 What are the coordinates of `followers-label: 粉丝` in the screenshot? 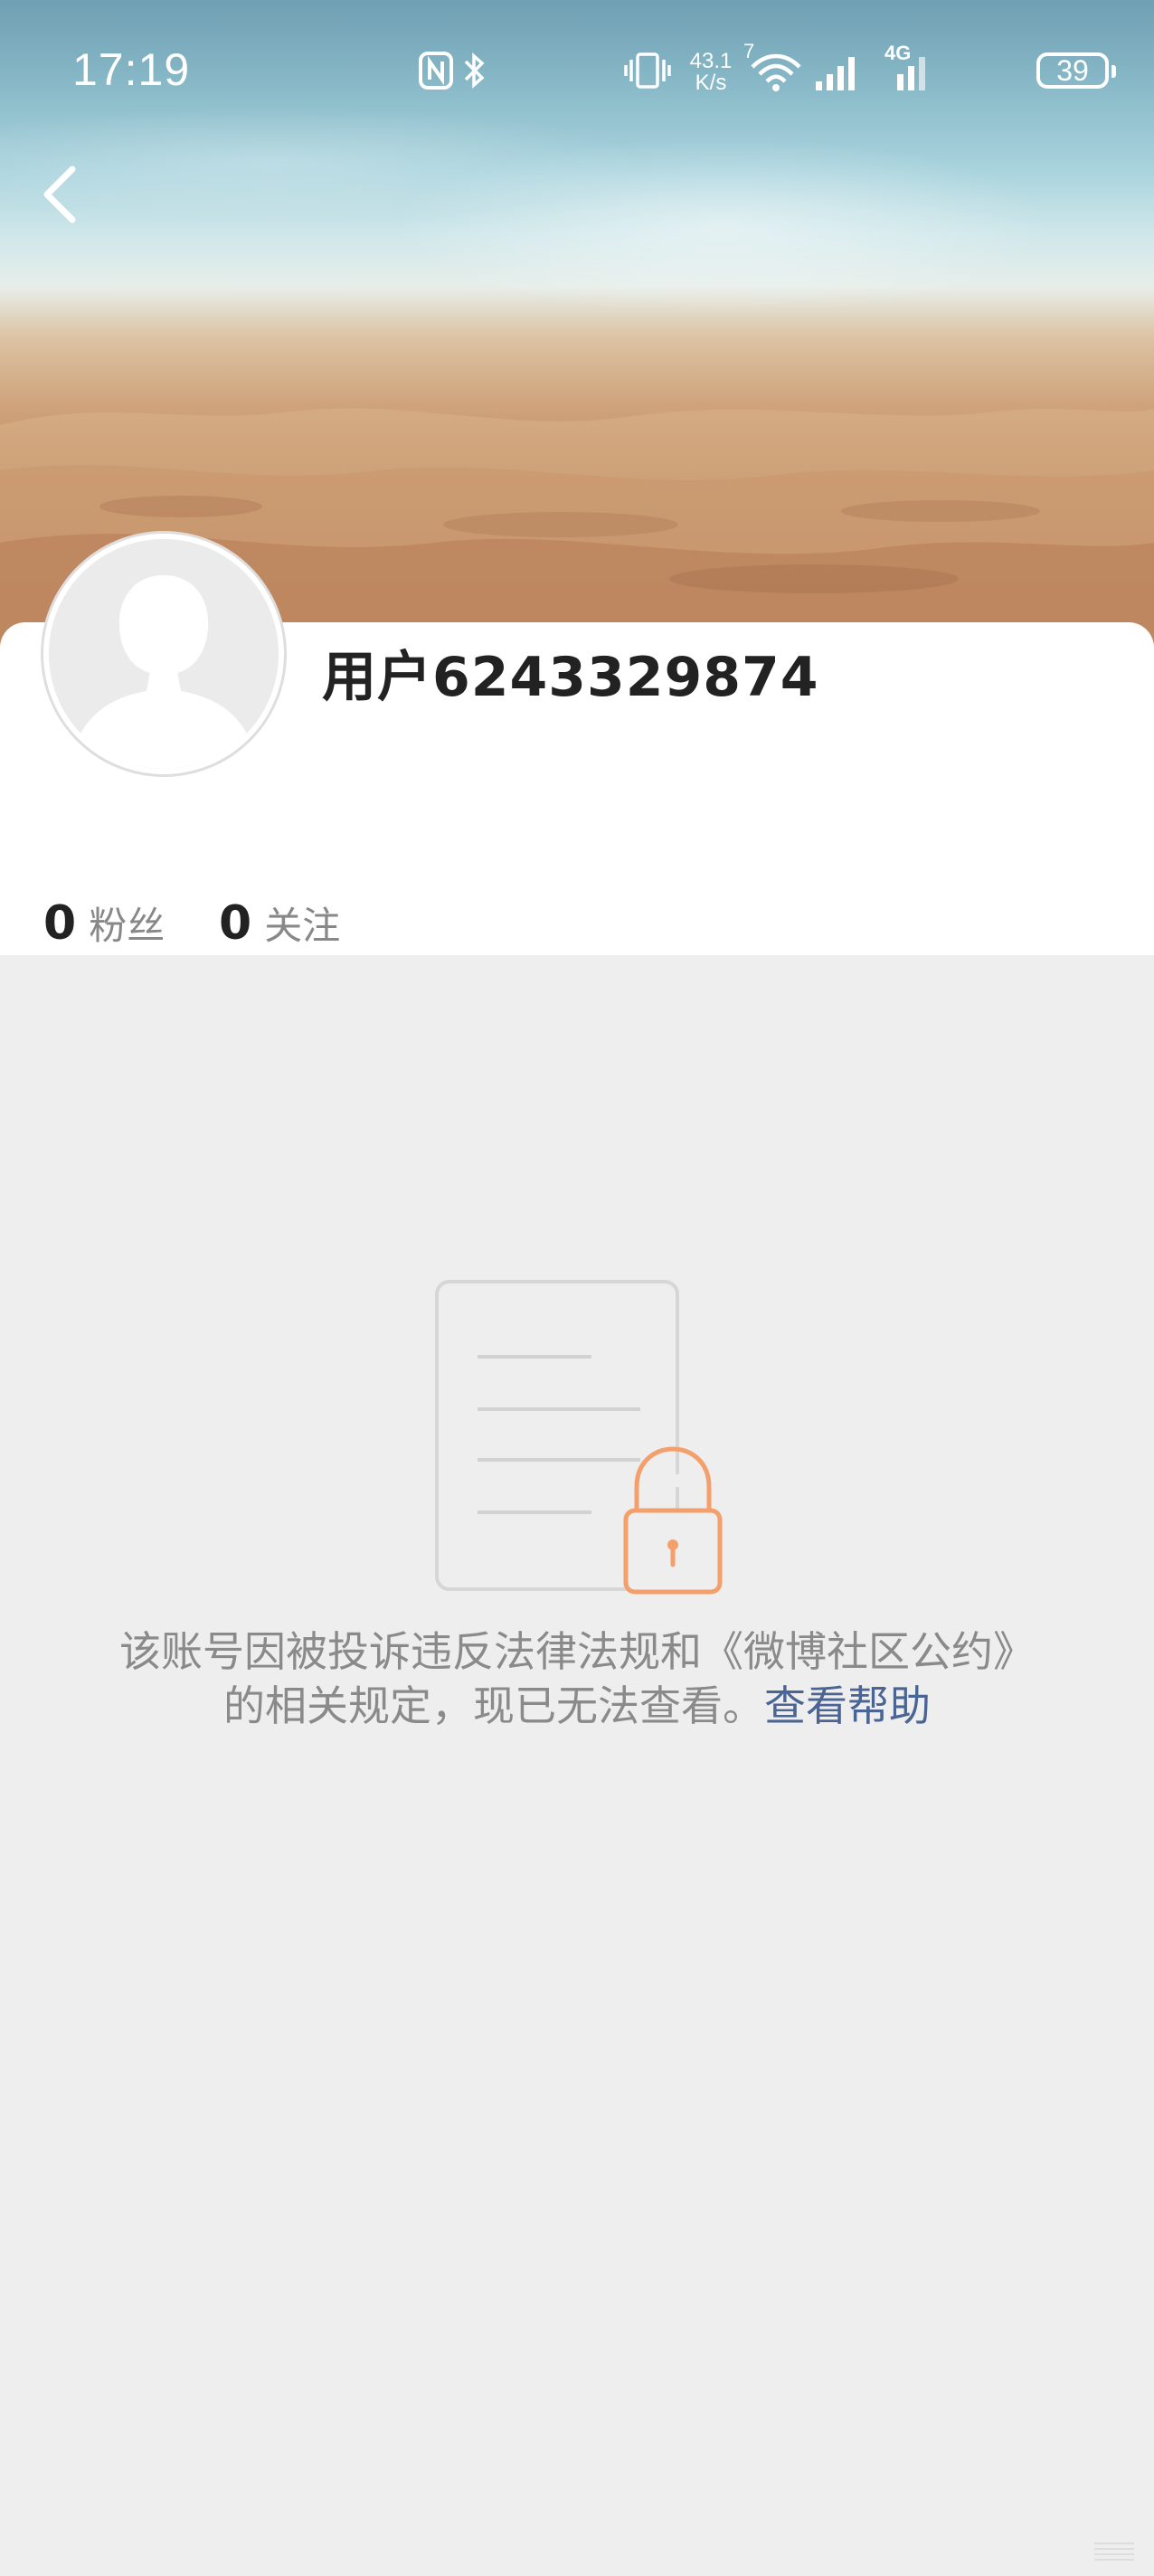 It's located at (128, 926).